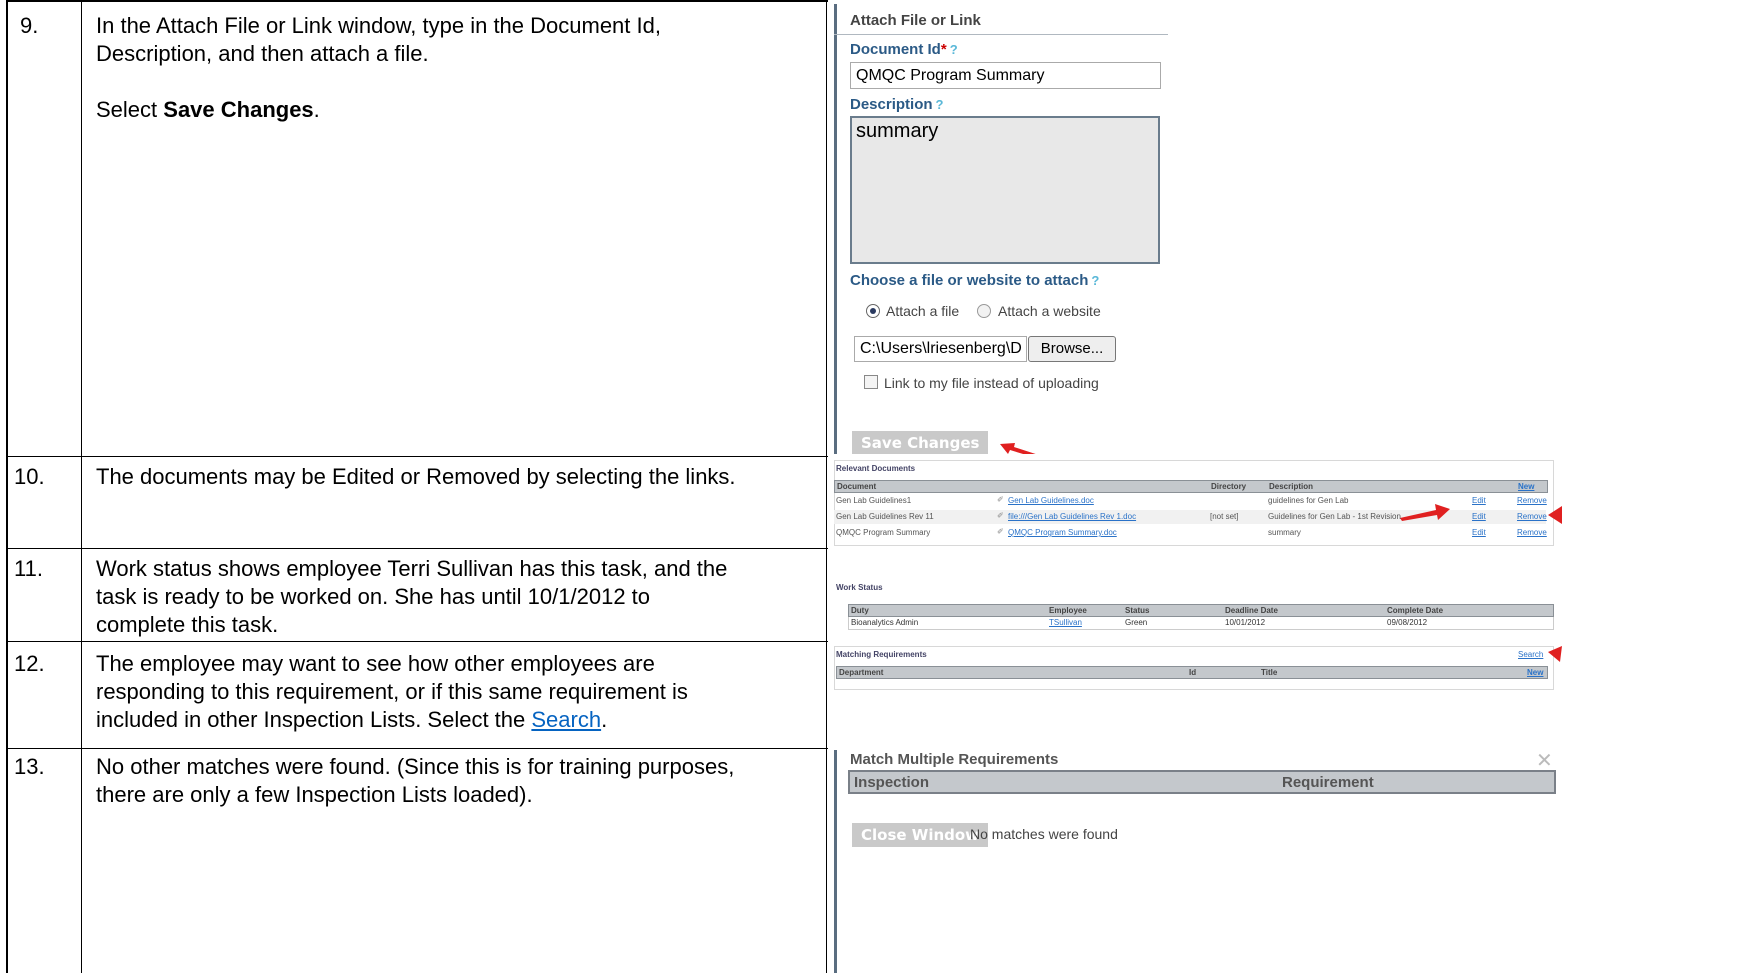 The image size is (1762, 973). I want to click on panel-title: Relevant Documents, so click(876, 468).